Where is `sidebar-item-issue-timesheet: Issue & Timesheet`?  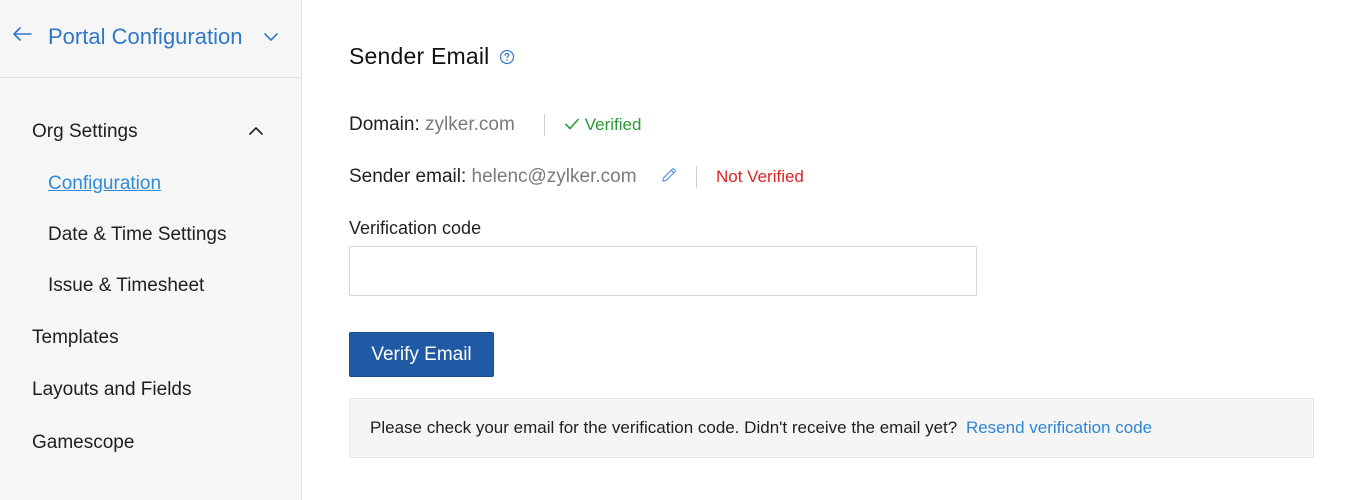 sidebar-item-issue-timesheet: Issue & Timesheet is located at coordinates (126, 286).